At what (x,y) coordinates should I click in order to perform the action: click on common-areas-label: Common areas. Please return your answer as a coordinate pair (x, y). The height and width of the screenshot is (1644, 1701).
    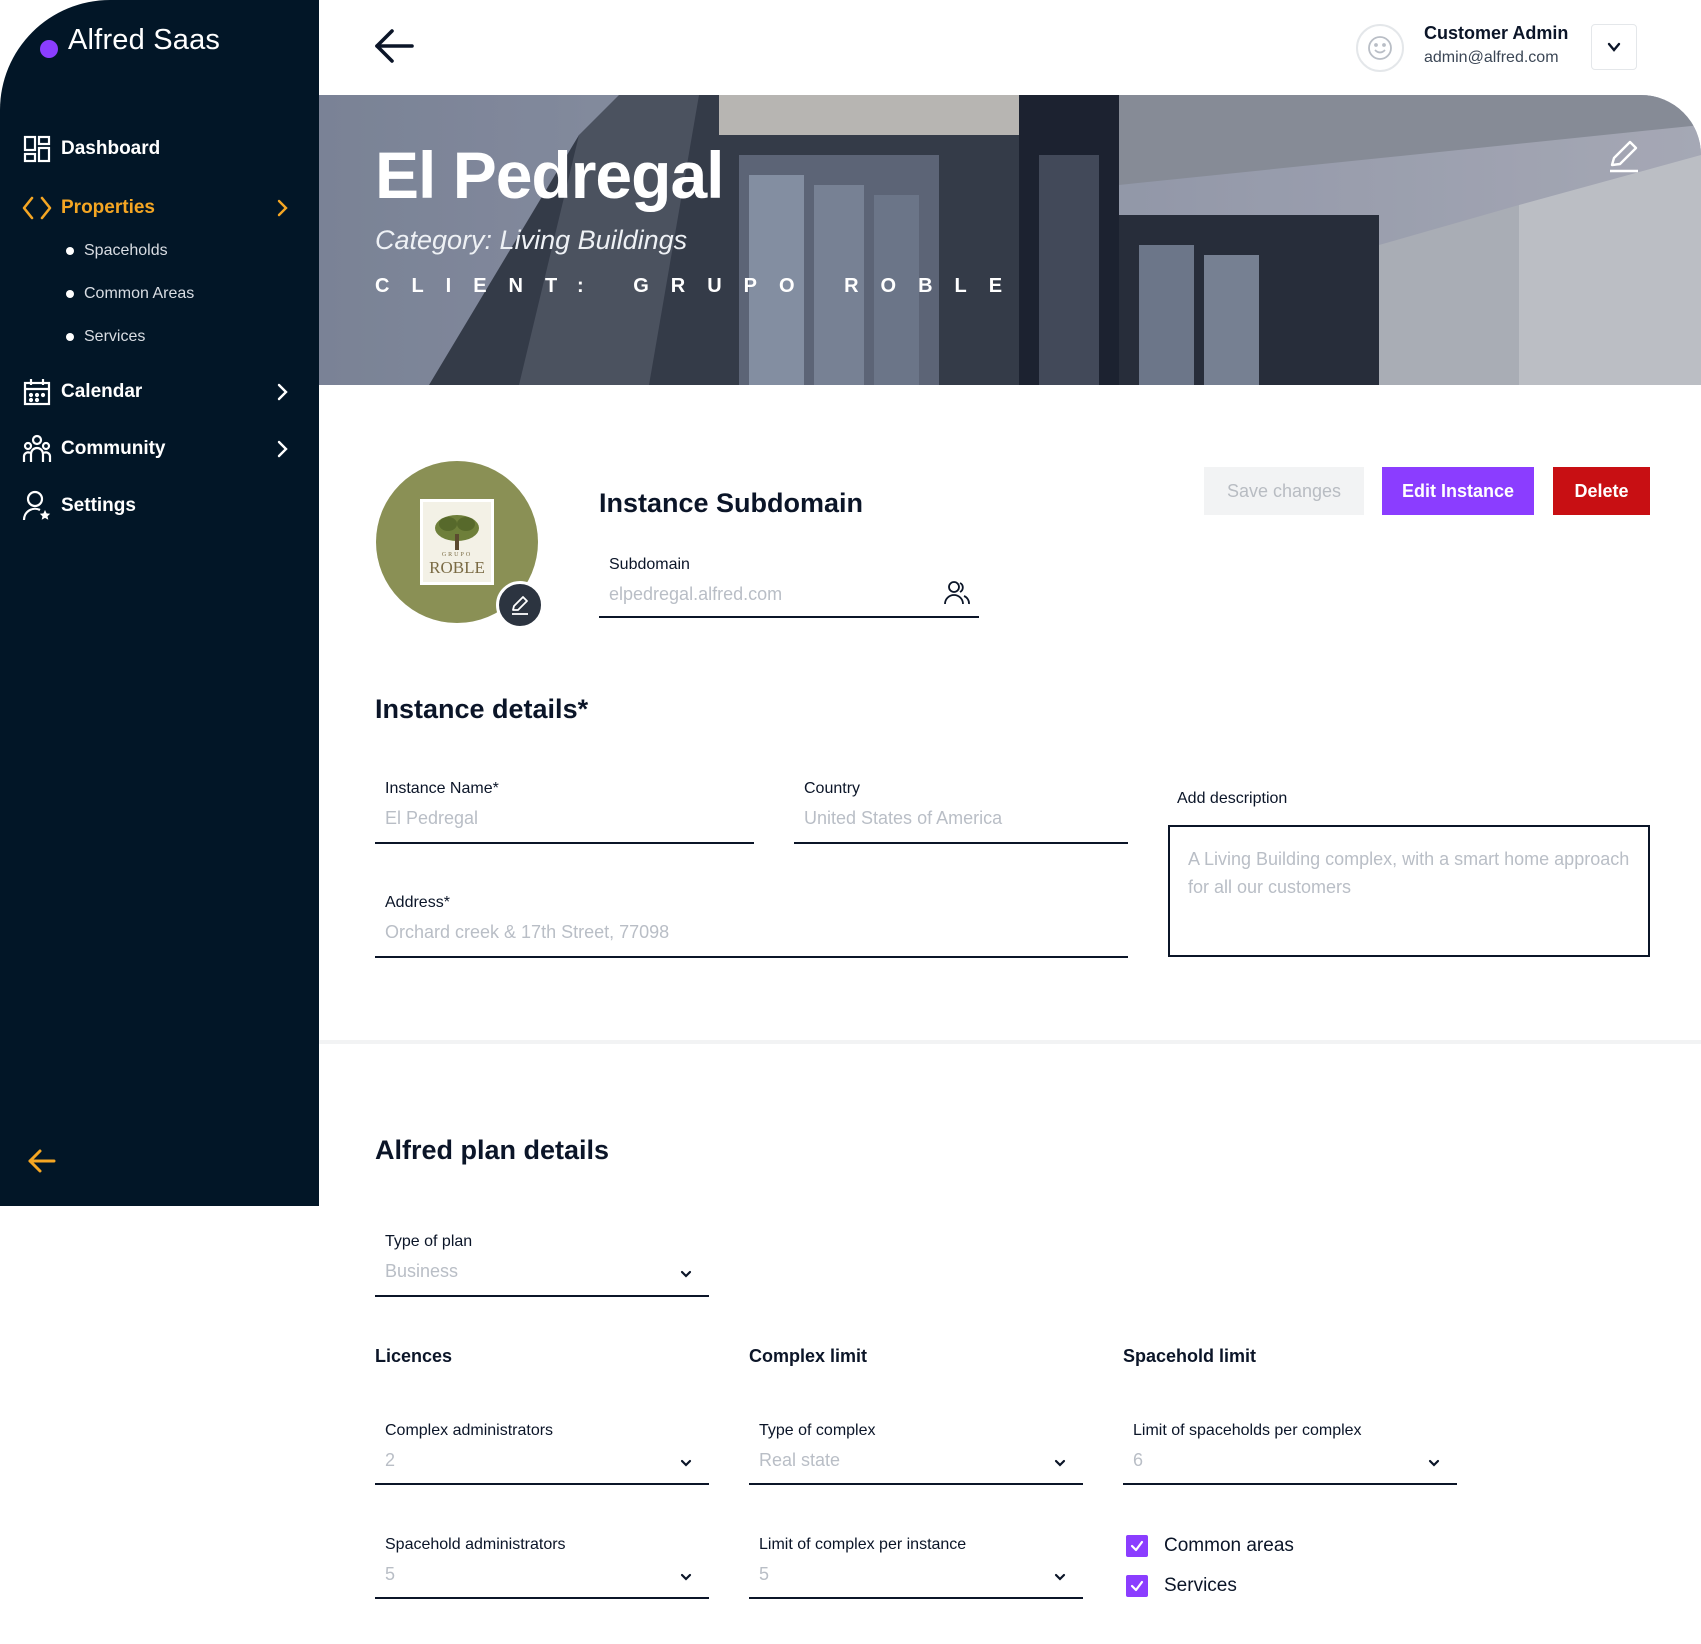
    Looking at the image, I should click on (1229, 1545).